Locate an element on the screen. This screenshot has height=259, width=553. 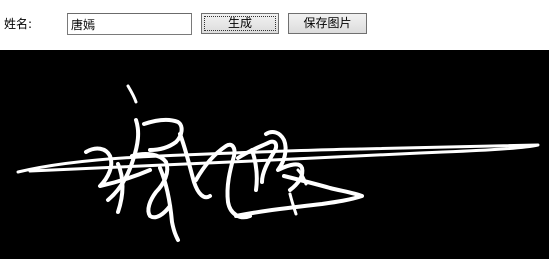
name-input is located at coordinates (129, 24).